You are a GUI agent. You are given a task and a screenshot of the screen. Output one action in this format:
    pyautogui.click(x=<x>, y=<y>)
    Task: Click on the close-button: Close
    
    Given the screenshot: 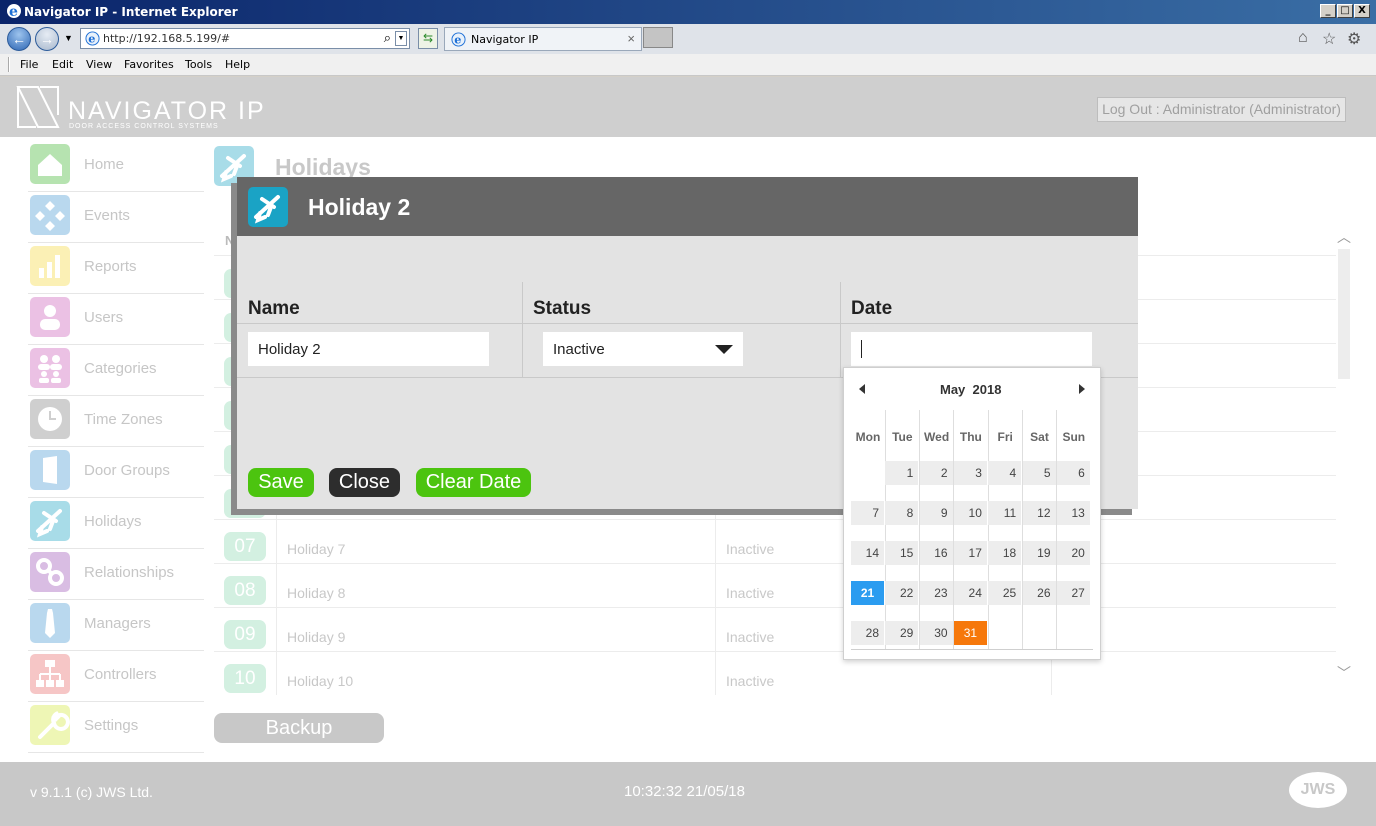 What is the action you would take?
    pyautogui.click(x=364, y=482)
    